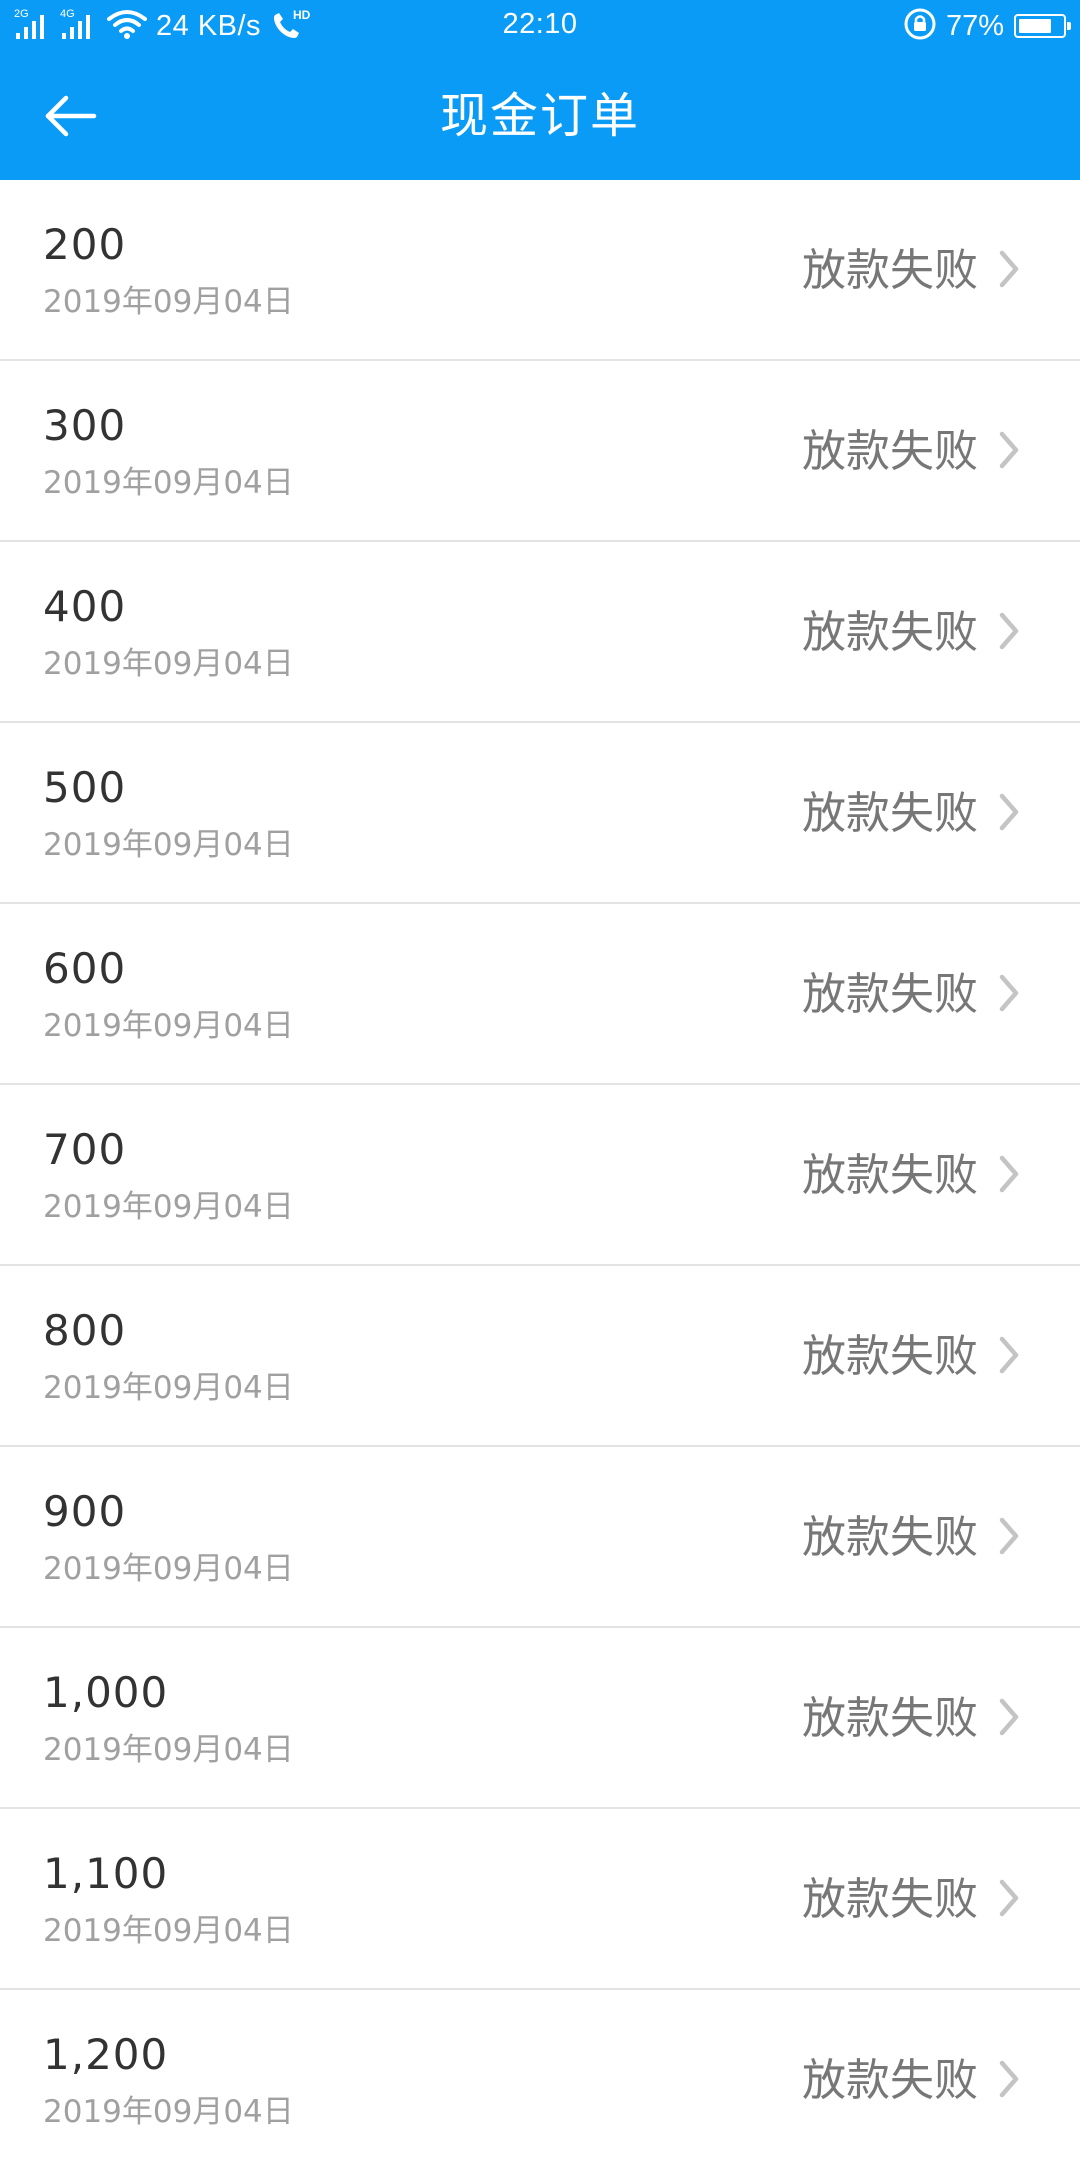 This screenshot has width=1080, height=2160. Describe the element at coordinates (974, 25) in the screenshot. I see `battery-percent: 77%` at that location.